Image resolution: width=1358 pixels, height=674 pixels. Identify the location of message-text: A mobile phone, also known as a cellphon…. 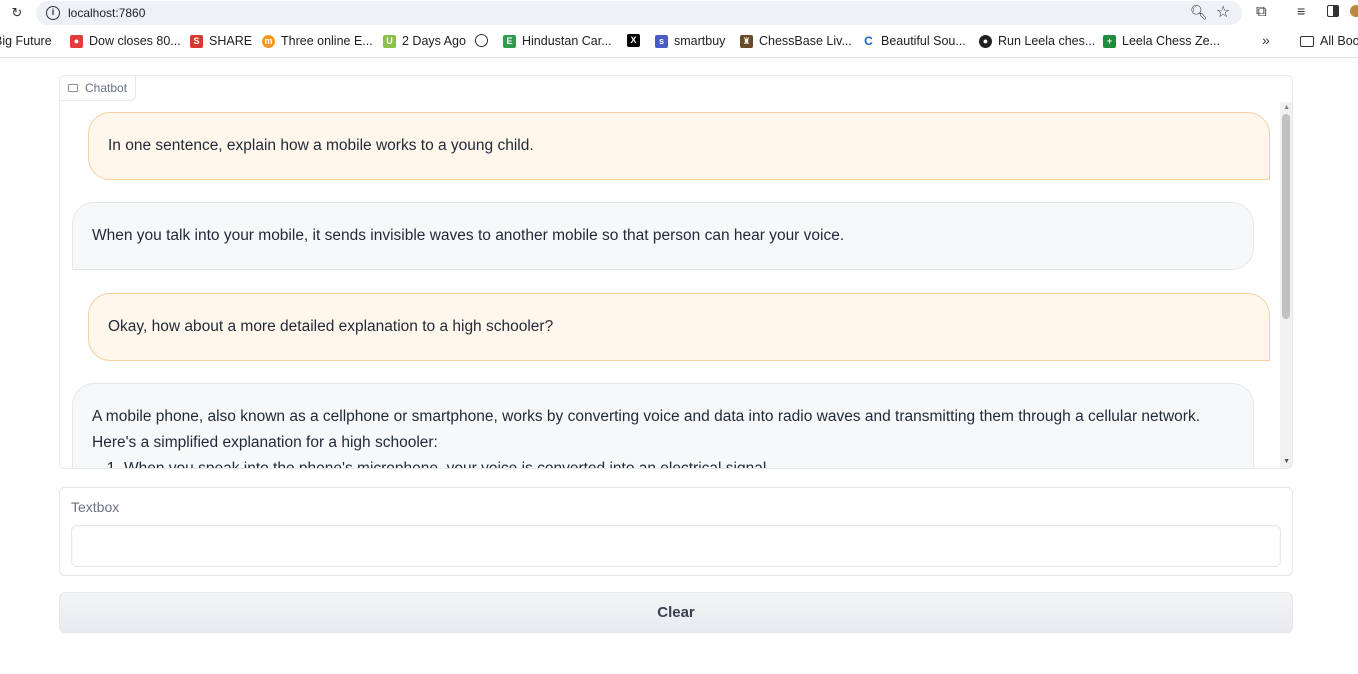
(646, 429).